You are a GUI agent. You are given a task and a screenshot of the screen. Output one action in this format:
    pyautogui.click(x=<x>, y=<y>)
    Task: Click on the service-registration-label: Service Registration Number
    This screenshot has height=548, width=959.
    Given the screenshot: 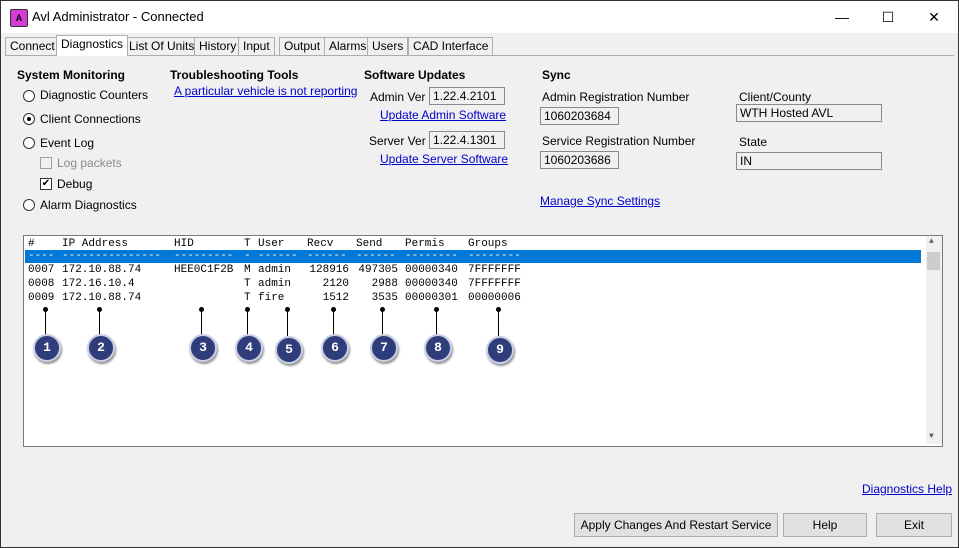 What is the action you would take?
    pyautogui.click(x=619, y=141)
    